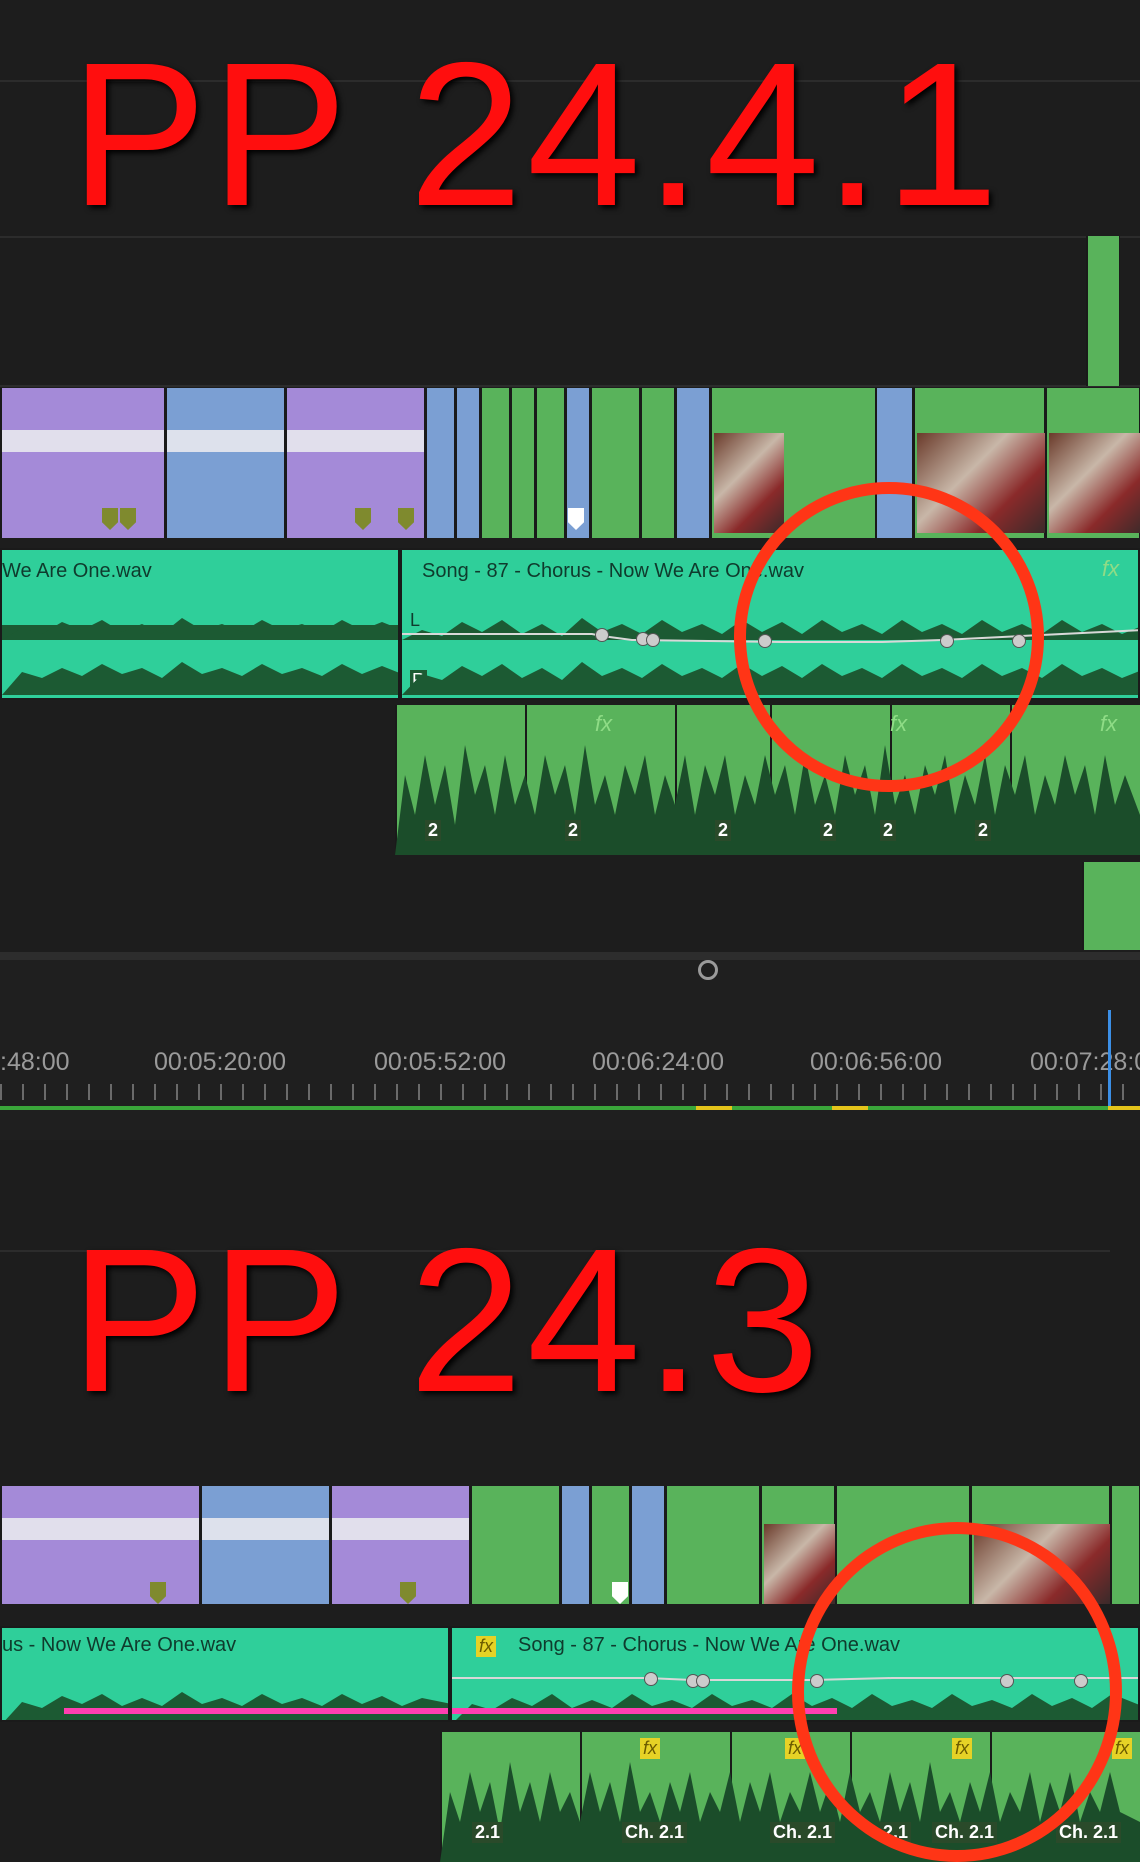 This screenshot has height=1862, width=1140. What do you see at coordinates (447, 1320) in the screenshot?
I see `version-label-old: PP 24.3` at bounding box center [447, 1320].